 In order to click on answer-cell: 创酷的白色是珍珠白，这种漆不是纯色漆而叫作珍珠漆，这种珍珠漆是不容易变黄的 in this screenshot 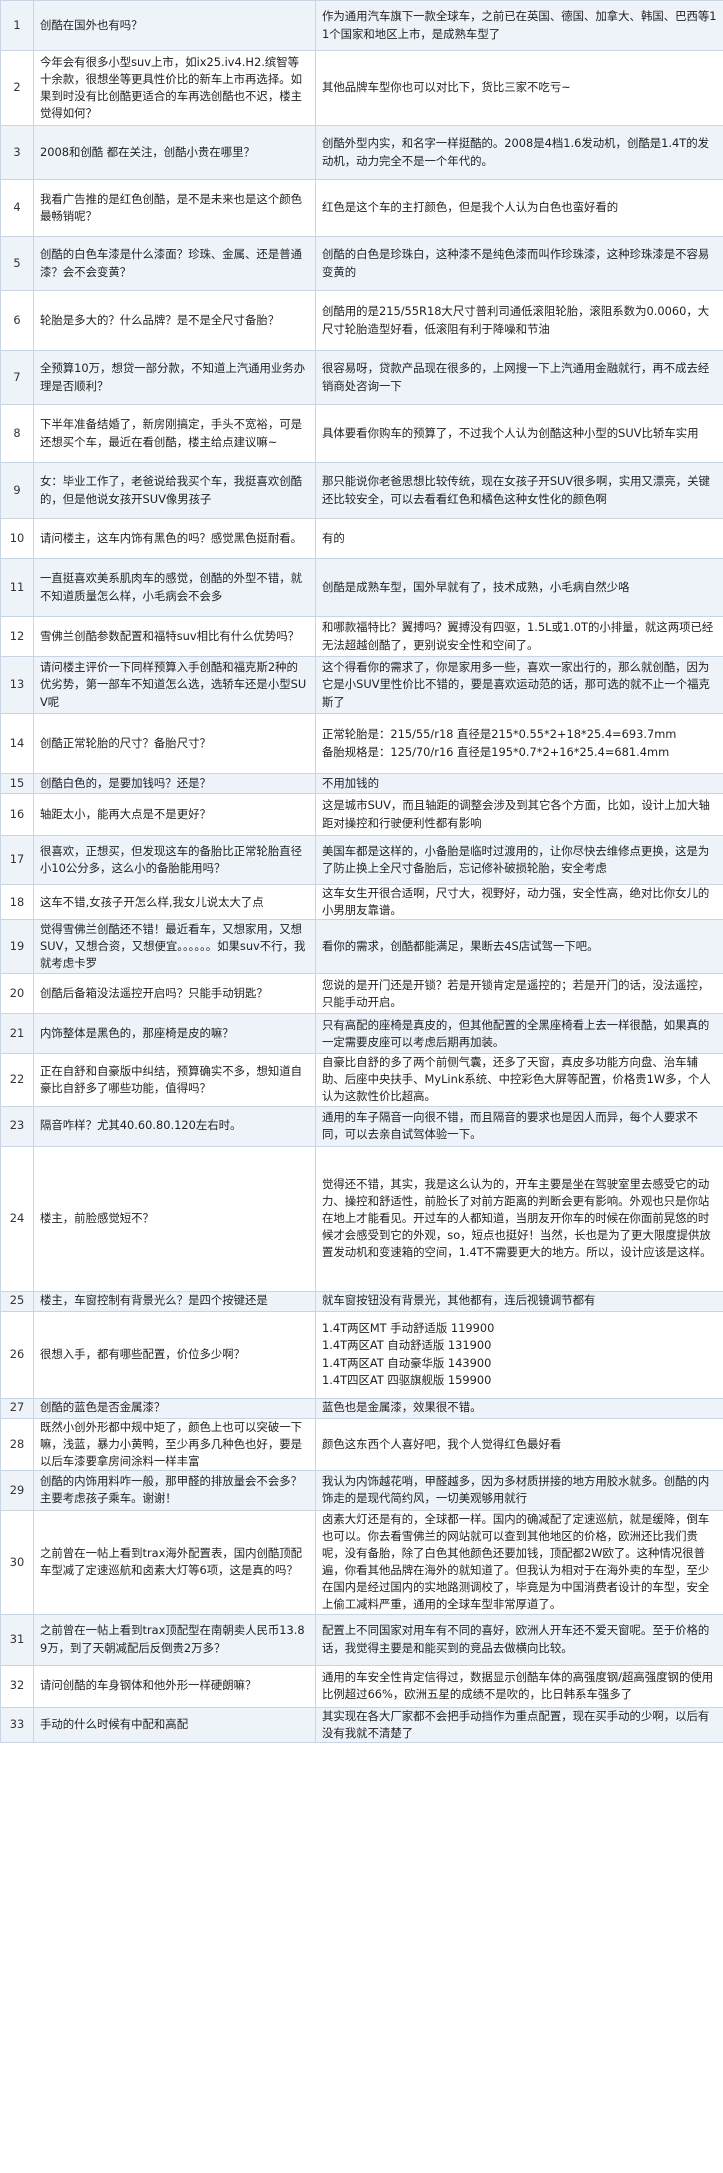, I will do `click(519, 263)`.